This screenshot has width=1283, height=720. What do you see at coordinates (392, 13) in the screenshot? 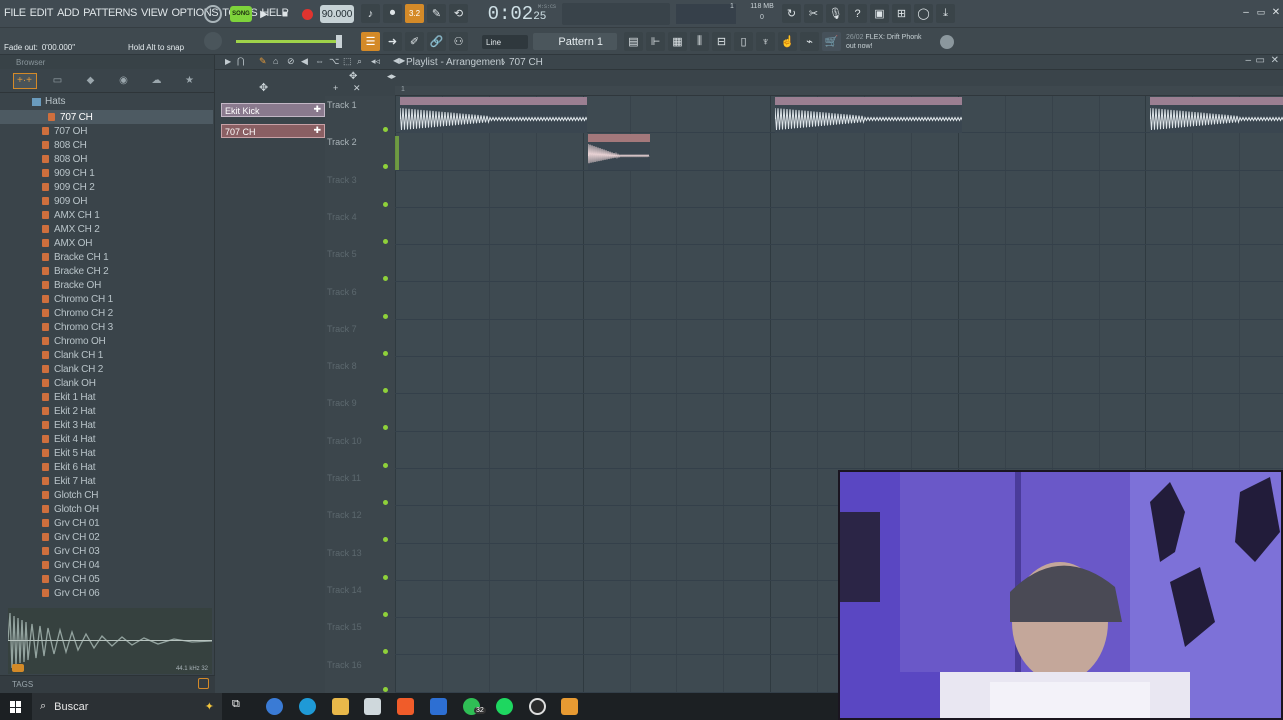
I see `wait-input-icon: ⏺` at bounding box center [392, 13].